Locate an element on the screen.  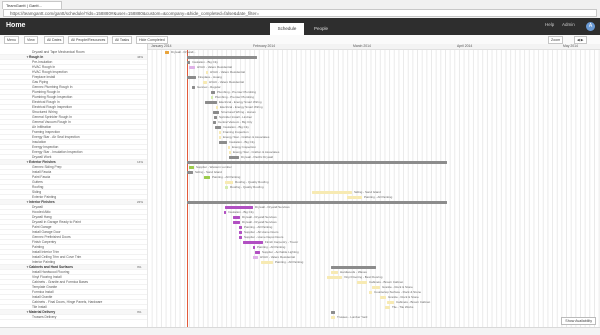
task-row: Trusses Delivery is located at coordinates (73, 317).